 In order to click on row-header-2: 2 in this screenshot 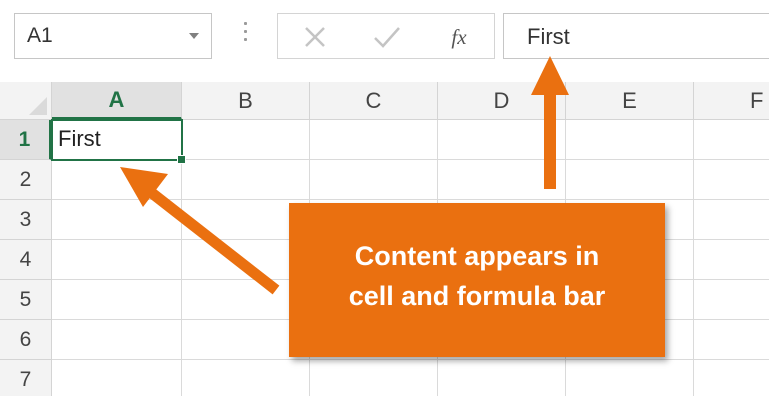, I will do `click(26, 180)`.